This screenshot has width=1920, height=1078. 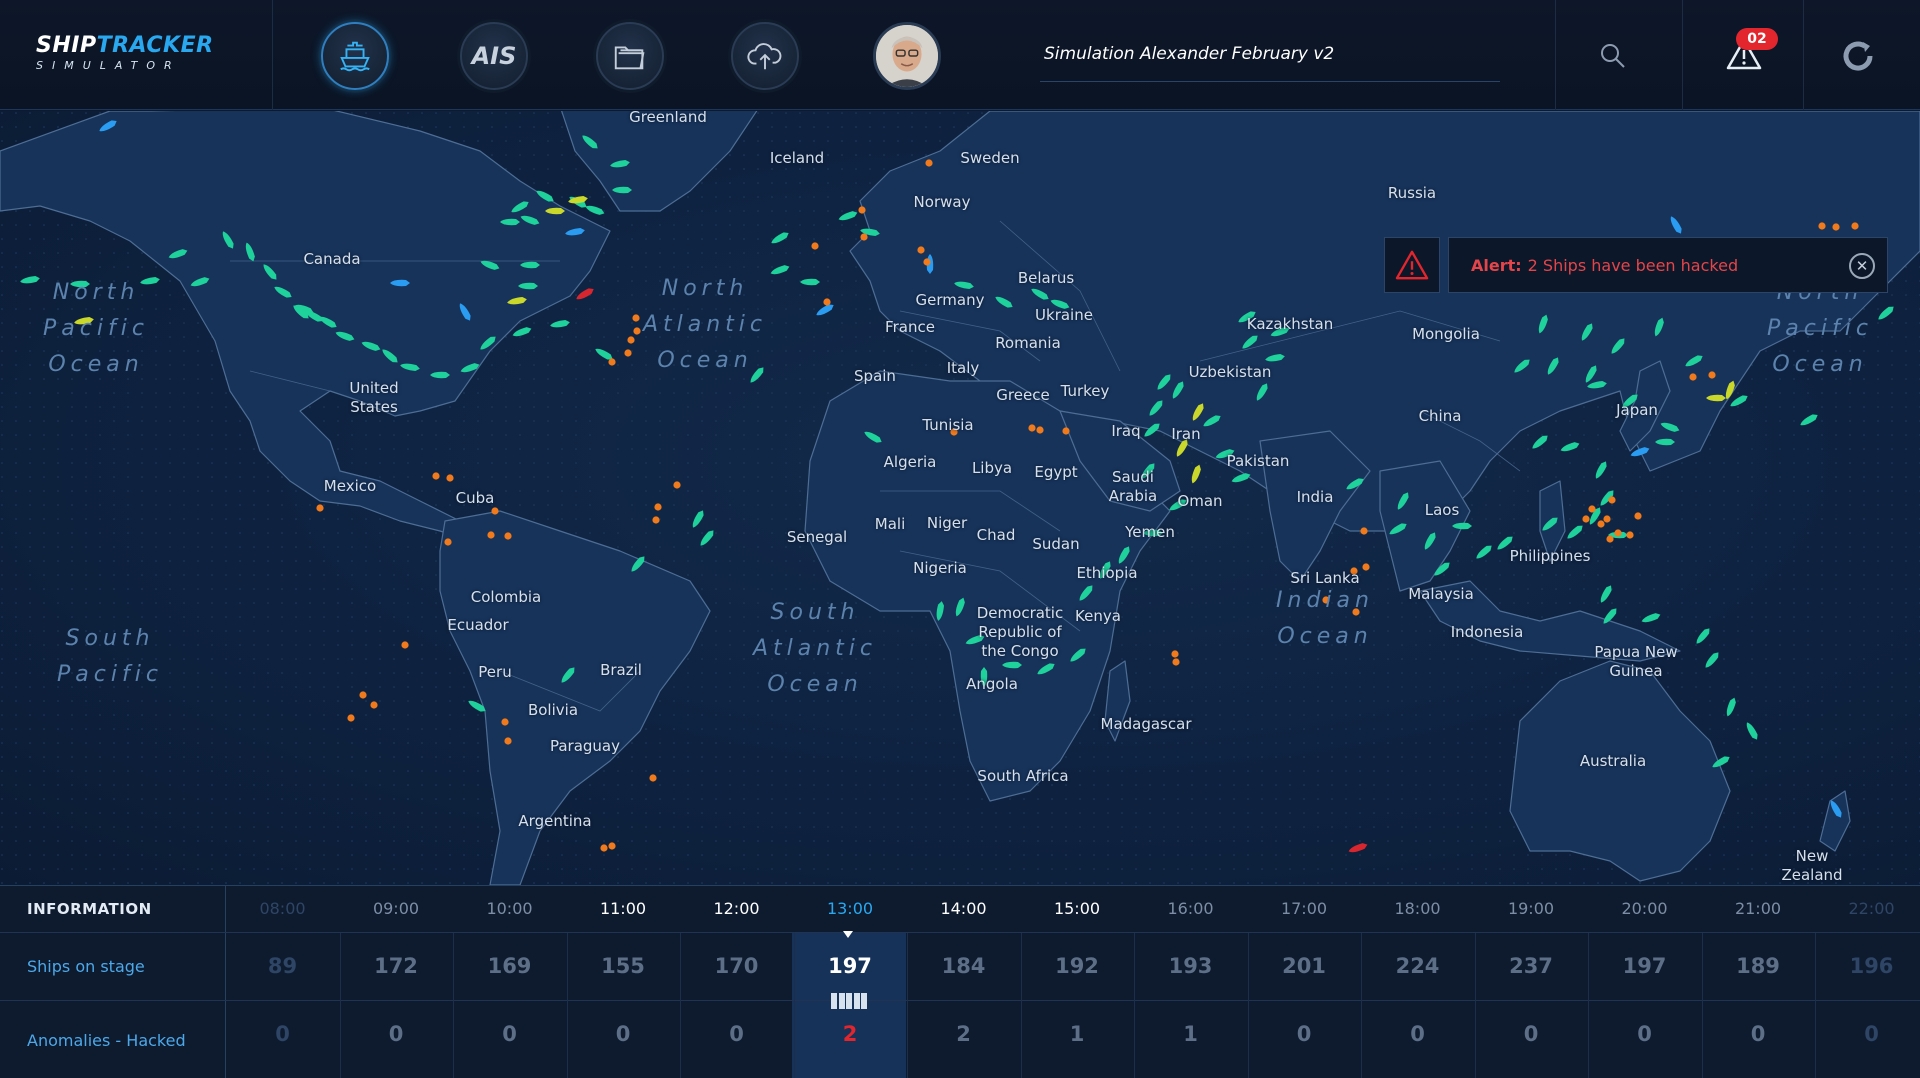 What do you see at coordinates (113, 1039) in the screenshot?
I see `anomalies-hacked-label: Anomalies - Hacked` at bounding box center [113, 1039].